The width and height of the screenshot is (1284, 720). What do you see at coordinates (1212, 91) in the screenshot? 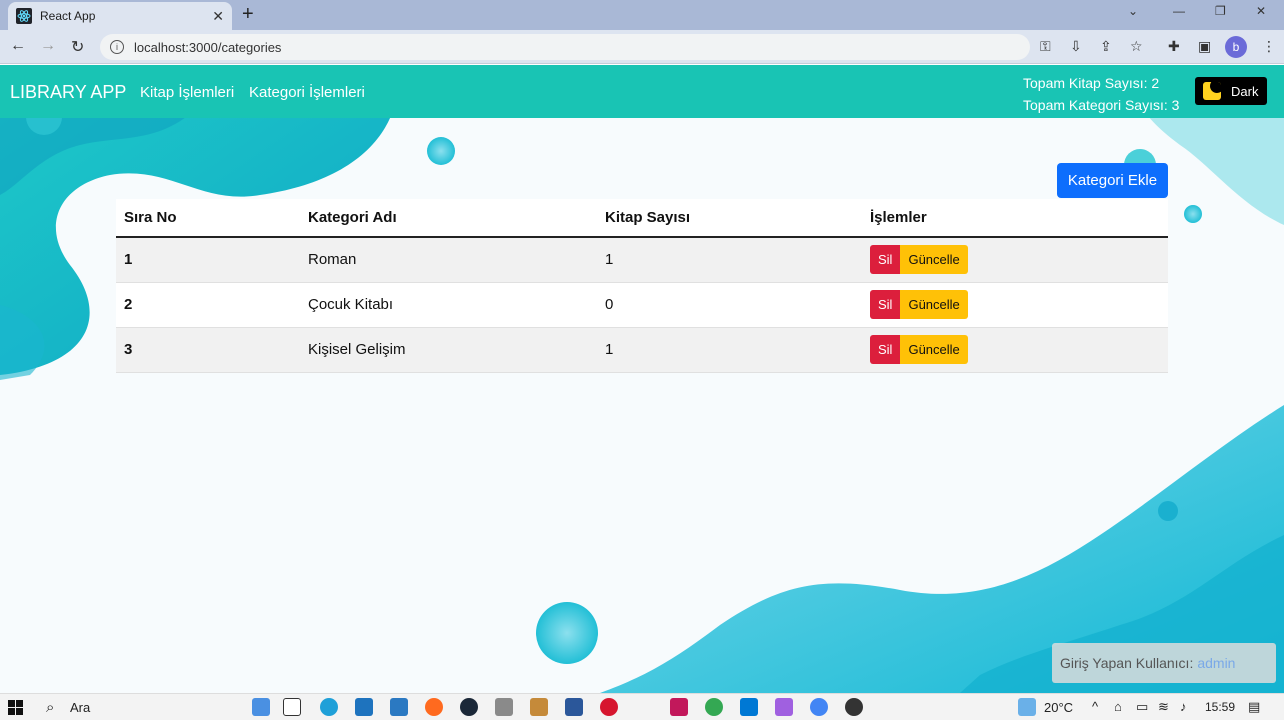
I see `moon-icon` at bounding box center [1212, 91].